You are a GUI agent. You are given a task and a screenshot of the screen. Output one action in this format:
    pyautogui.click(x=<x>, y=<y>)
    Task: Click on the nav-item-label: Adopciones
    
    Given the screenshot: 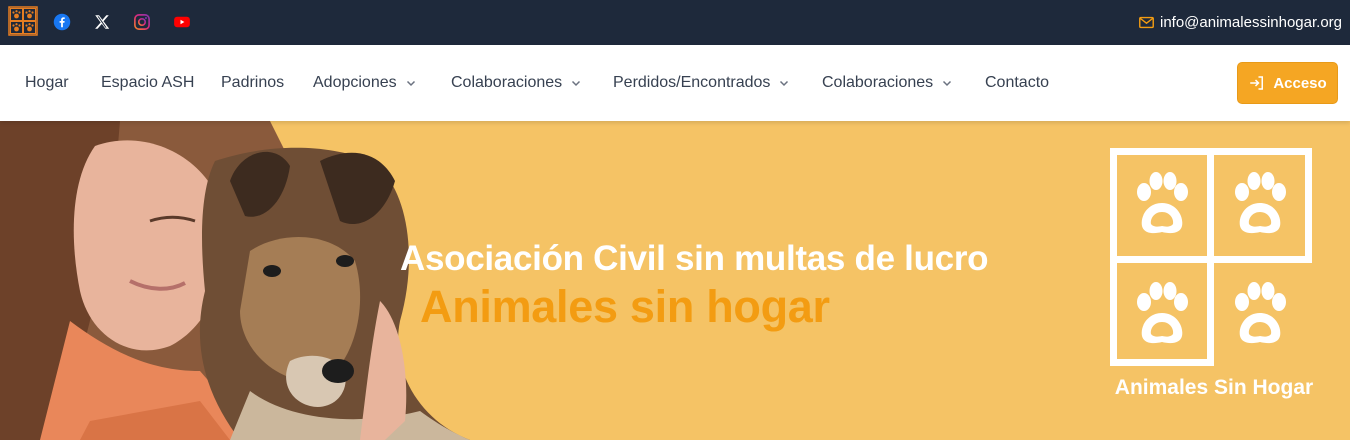 What is the action you would take?
    pyautogui.click(x=355, y=82)
    